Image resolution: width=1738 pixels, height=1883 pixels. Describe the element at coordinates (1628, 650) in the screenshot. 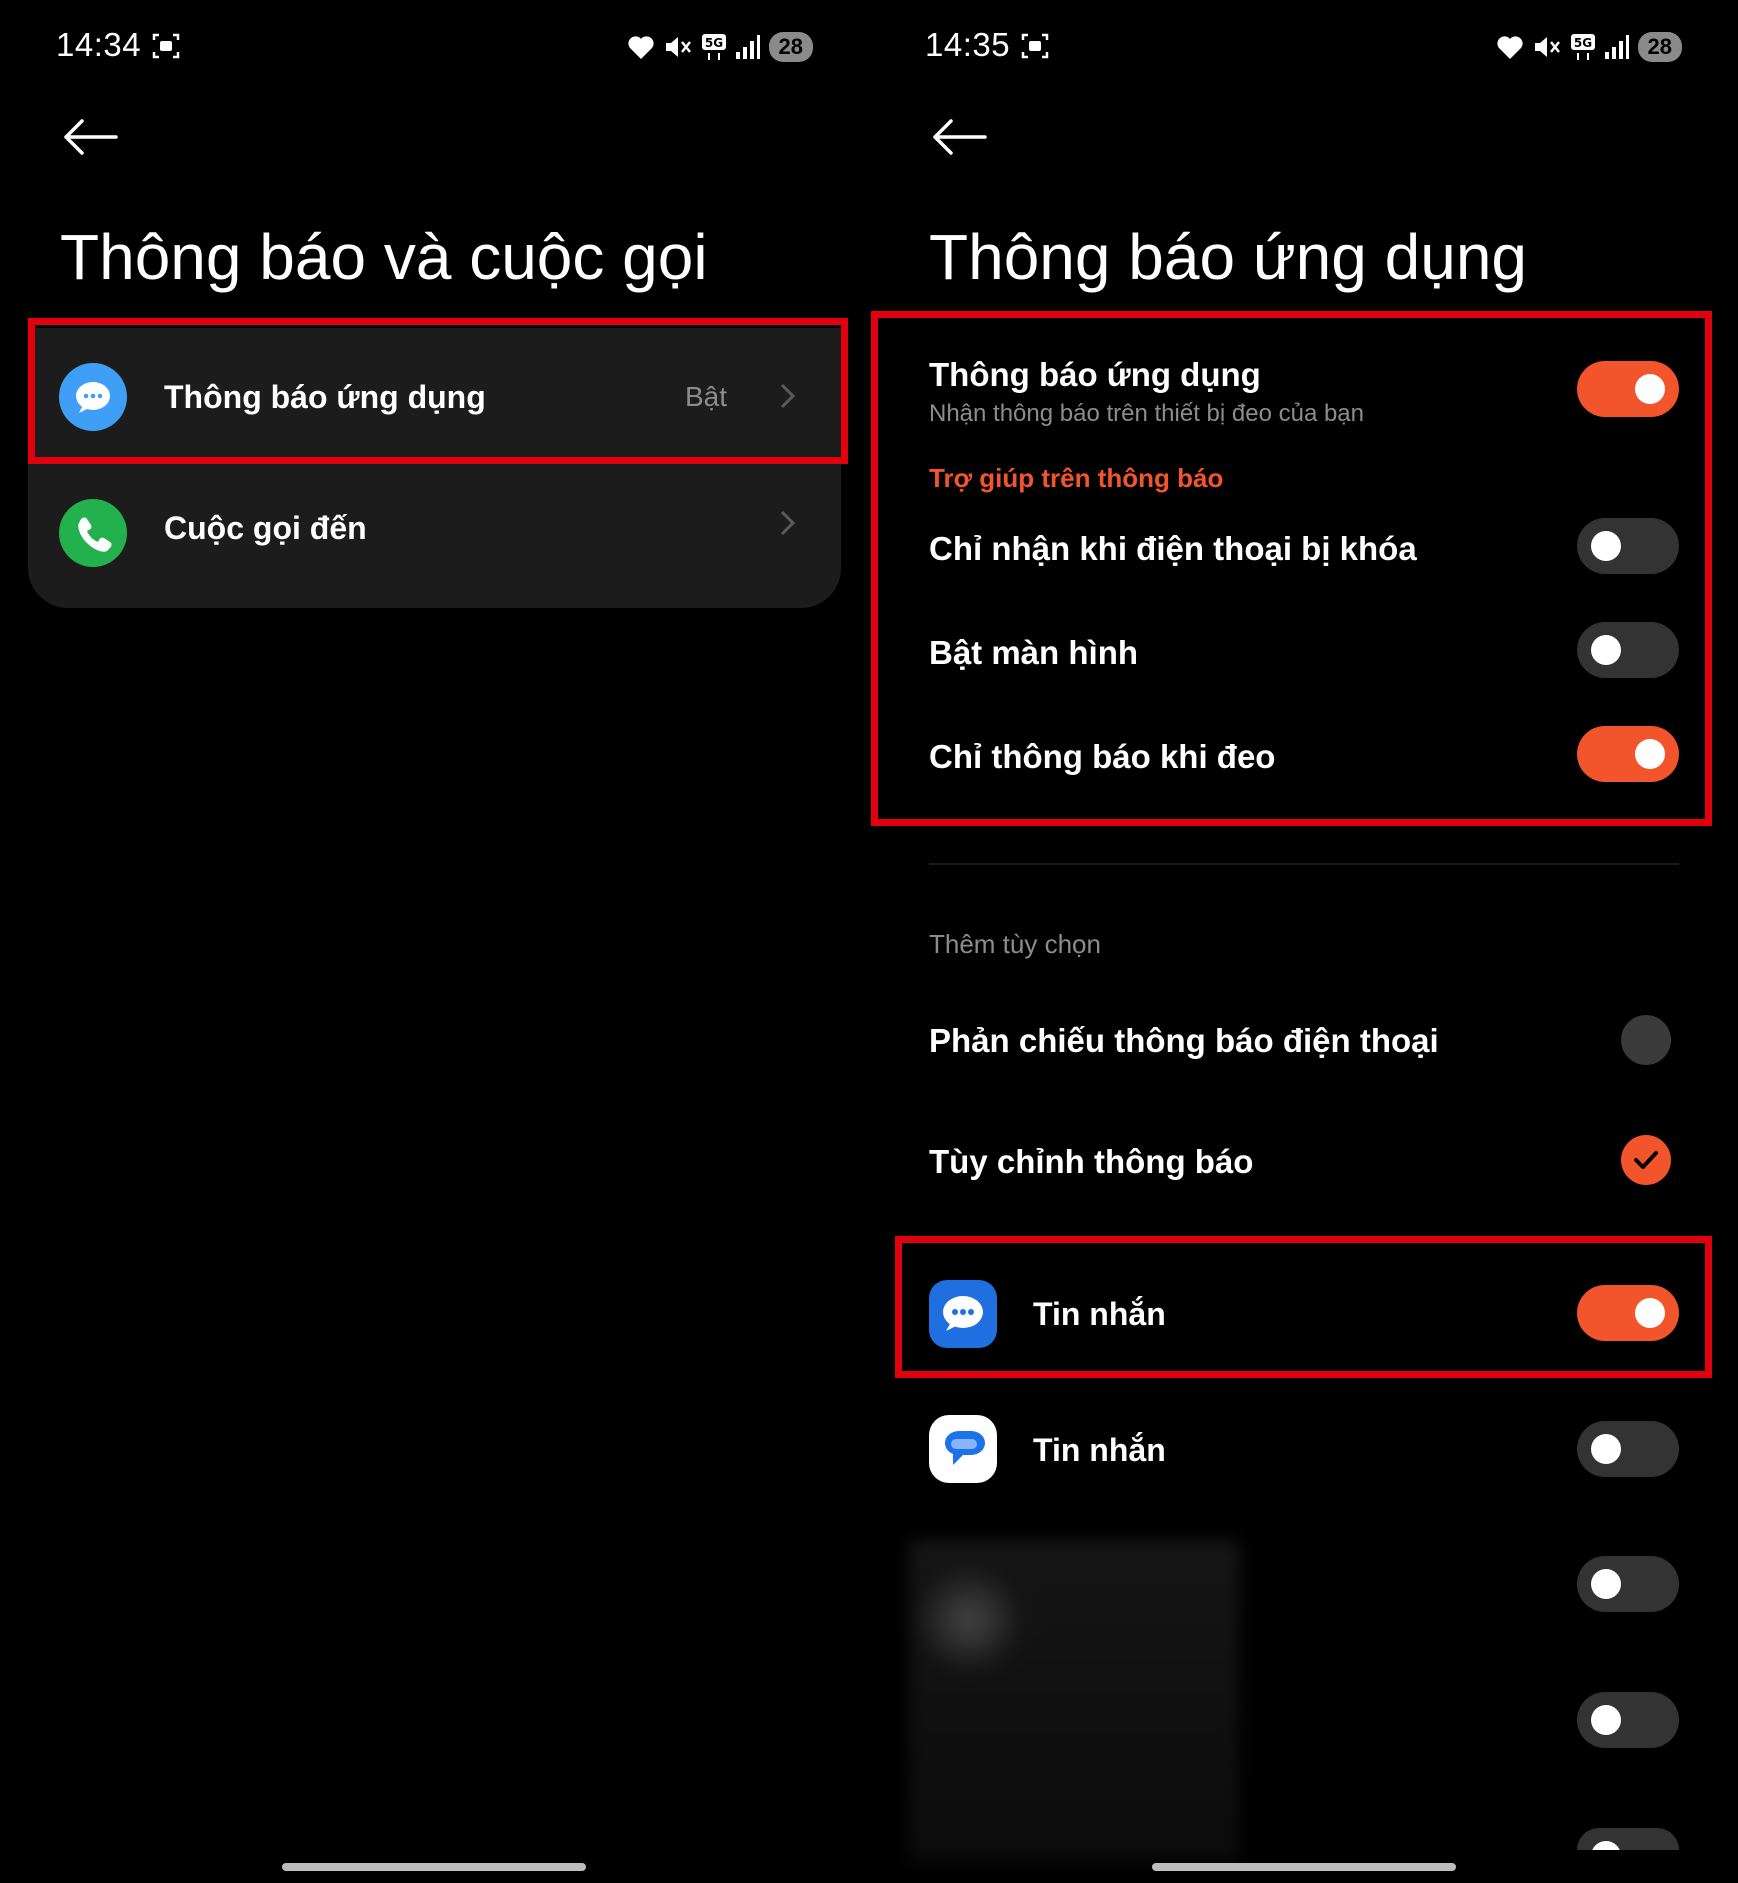

I see `wake-screen-switch` at that location.